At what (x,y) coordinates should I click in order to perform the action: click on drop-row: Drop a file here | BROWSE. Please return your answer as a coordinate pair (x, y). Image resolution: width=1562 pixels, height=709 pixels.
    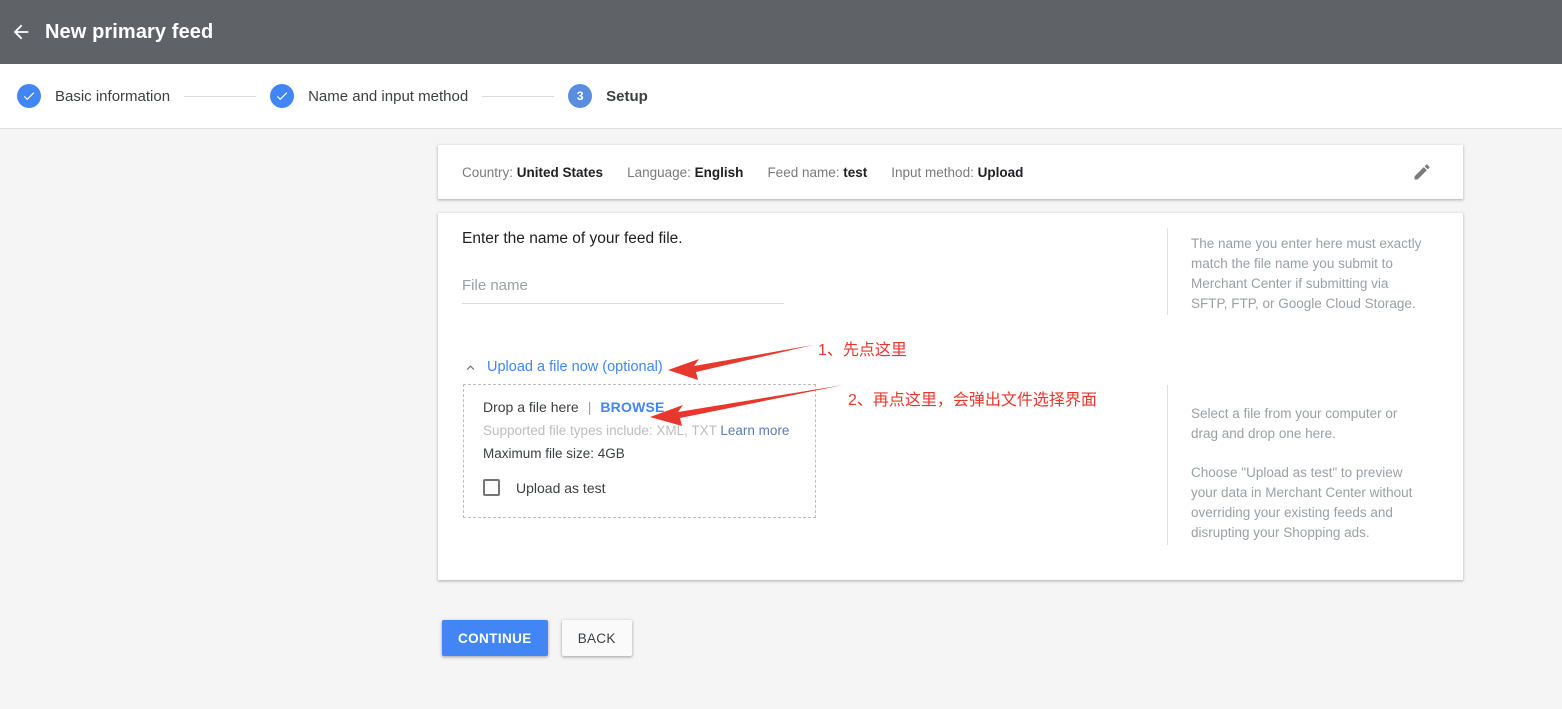
    Looking at the image, I should click on (574, 407).